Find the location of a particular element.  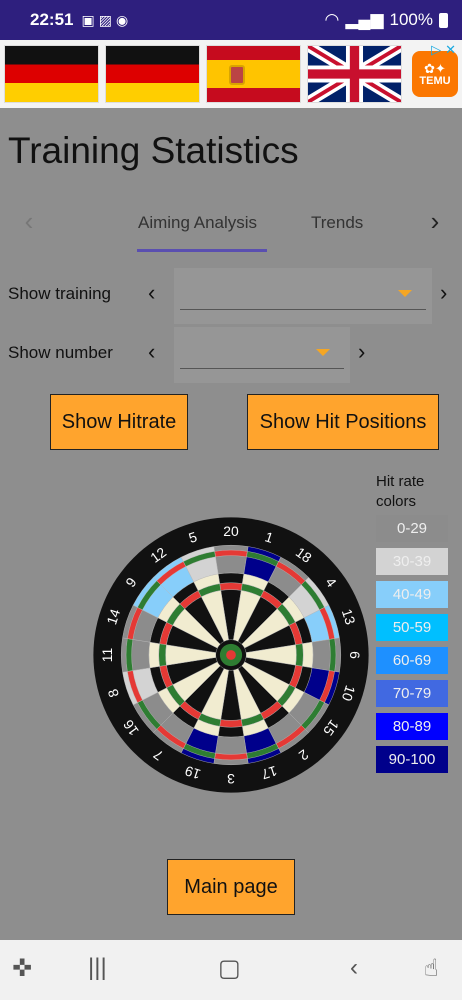

number-picker is located at coordinates (262, 355).